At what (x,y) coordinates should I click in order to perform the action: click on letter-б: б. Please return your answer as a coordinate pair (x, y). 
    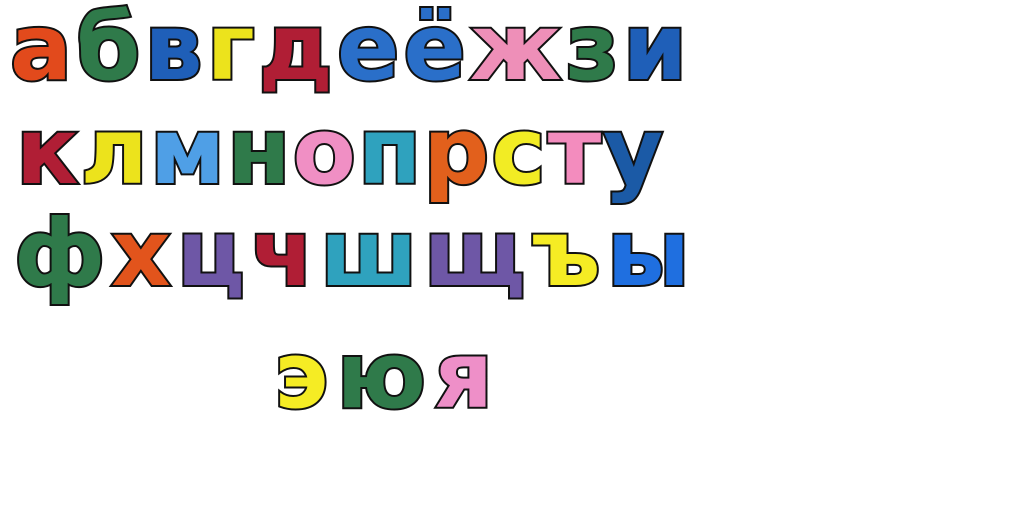
    Looking at the image, I should click on (108, 50).